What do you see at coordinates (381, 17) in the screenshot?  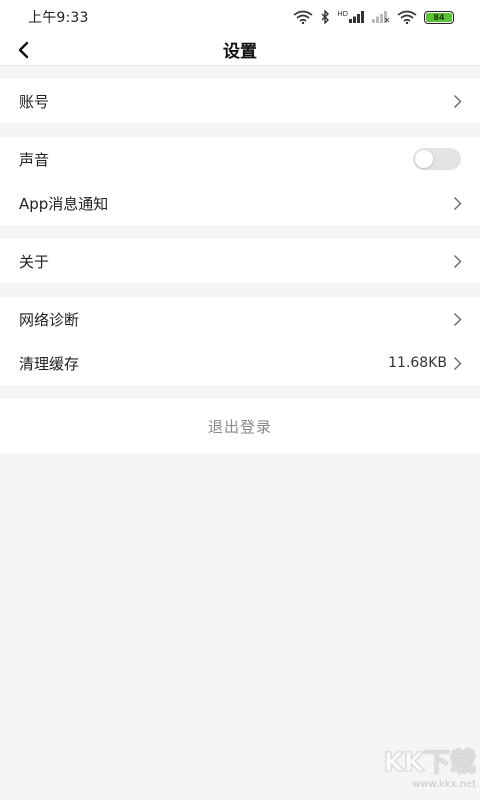 I see `signal-empty-icon` at bounding box center [381, 17].